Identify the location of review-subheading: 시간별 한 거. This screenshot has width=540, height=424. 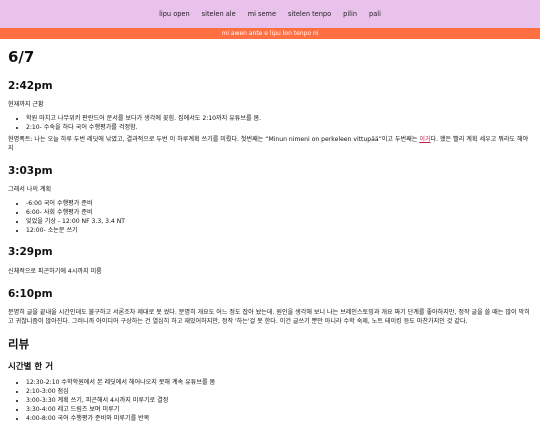
(31, 367).